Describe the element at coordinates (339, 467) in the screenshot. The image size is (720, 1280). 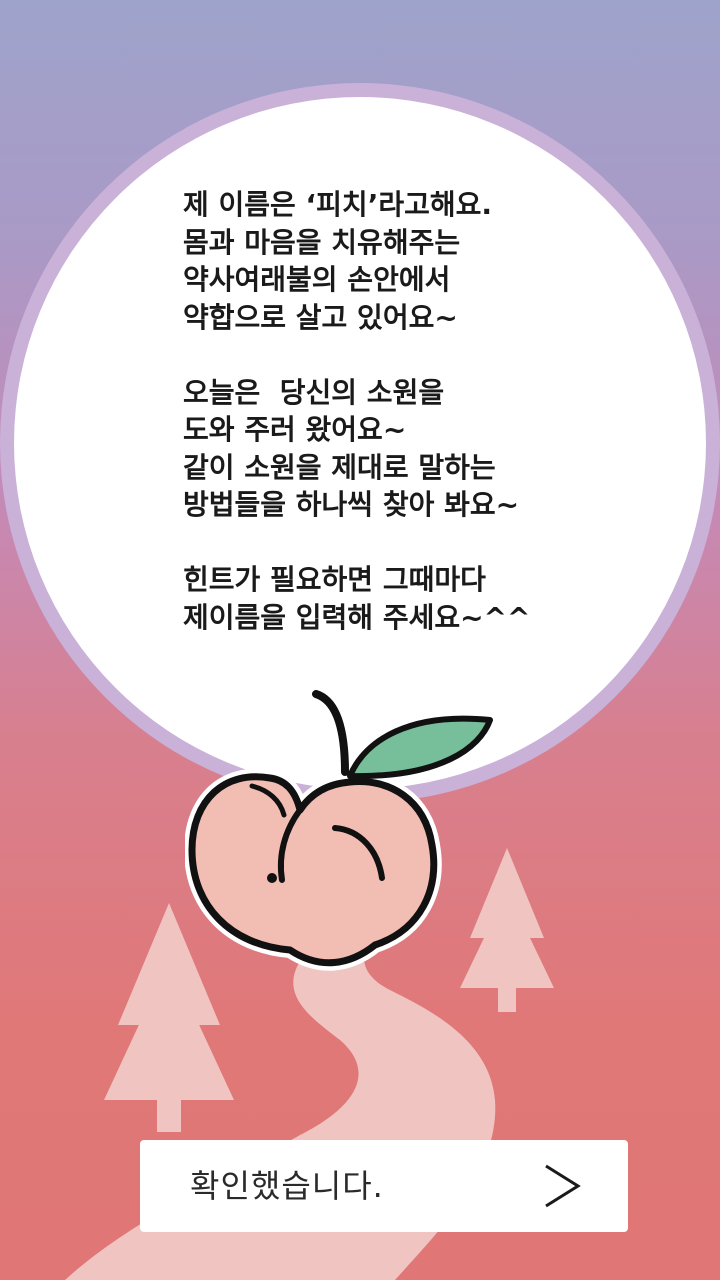
I see `message-line: 같이 소원을 제대로 말하는` at that location.